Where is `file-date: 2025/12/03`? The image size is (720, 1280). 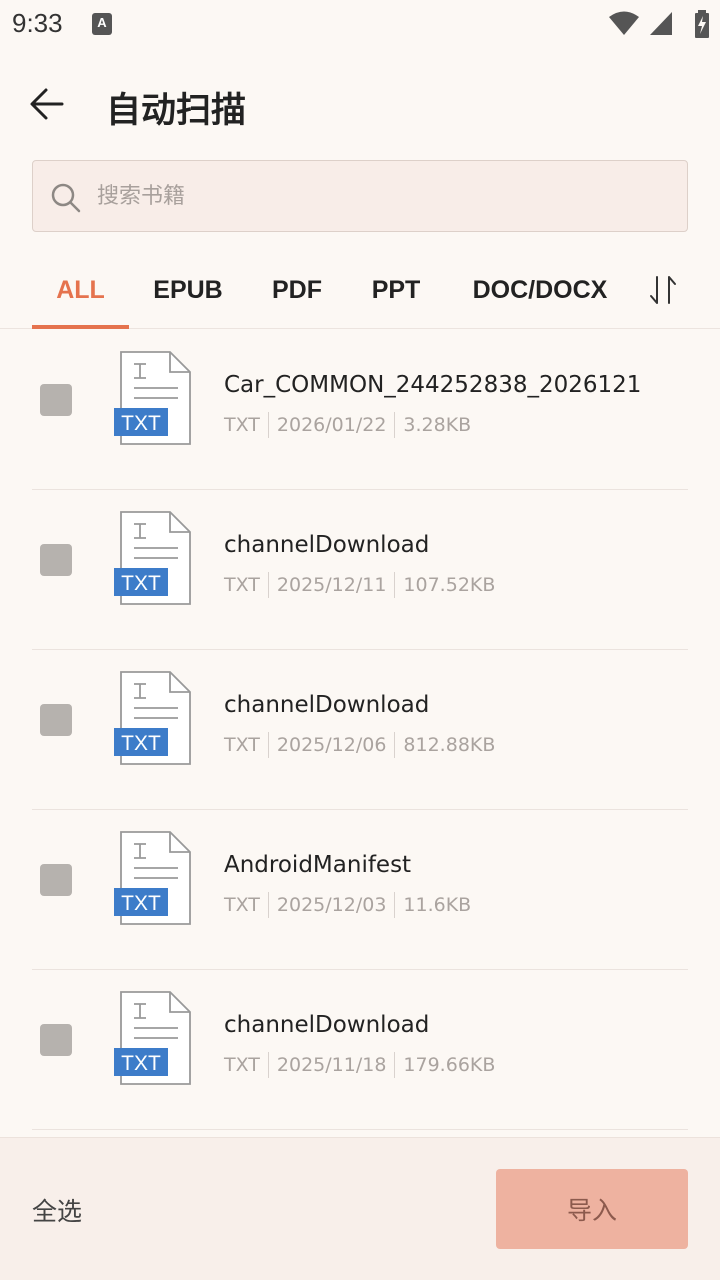 file-date: 2025/12/03 is located at coordinates (331, 905).